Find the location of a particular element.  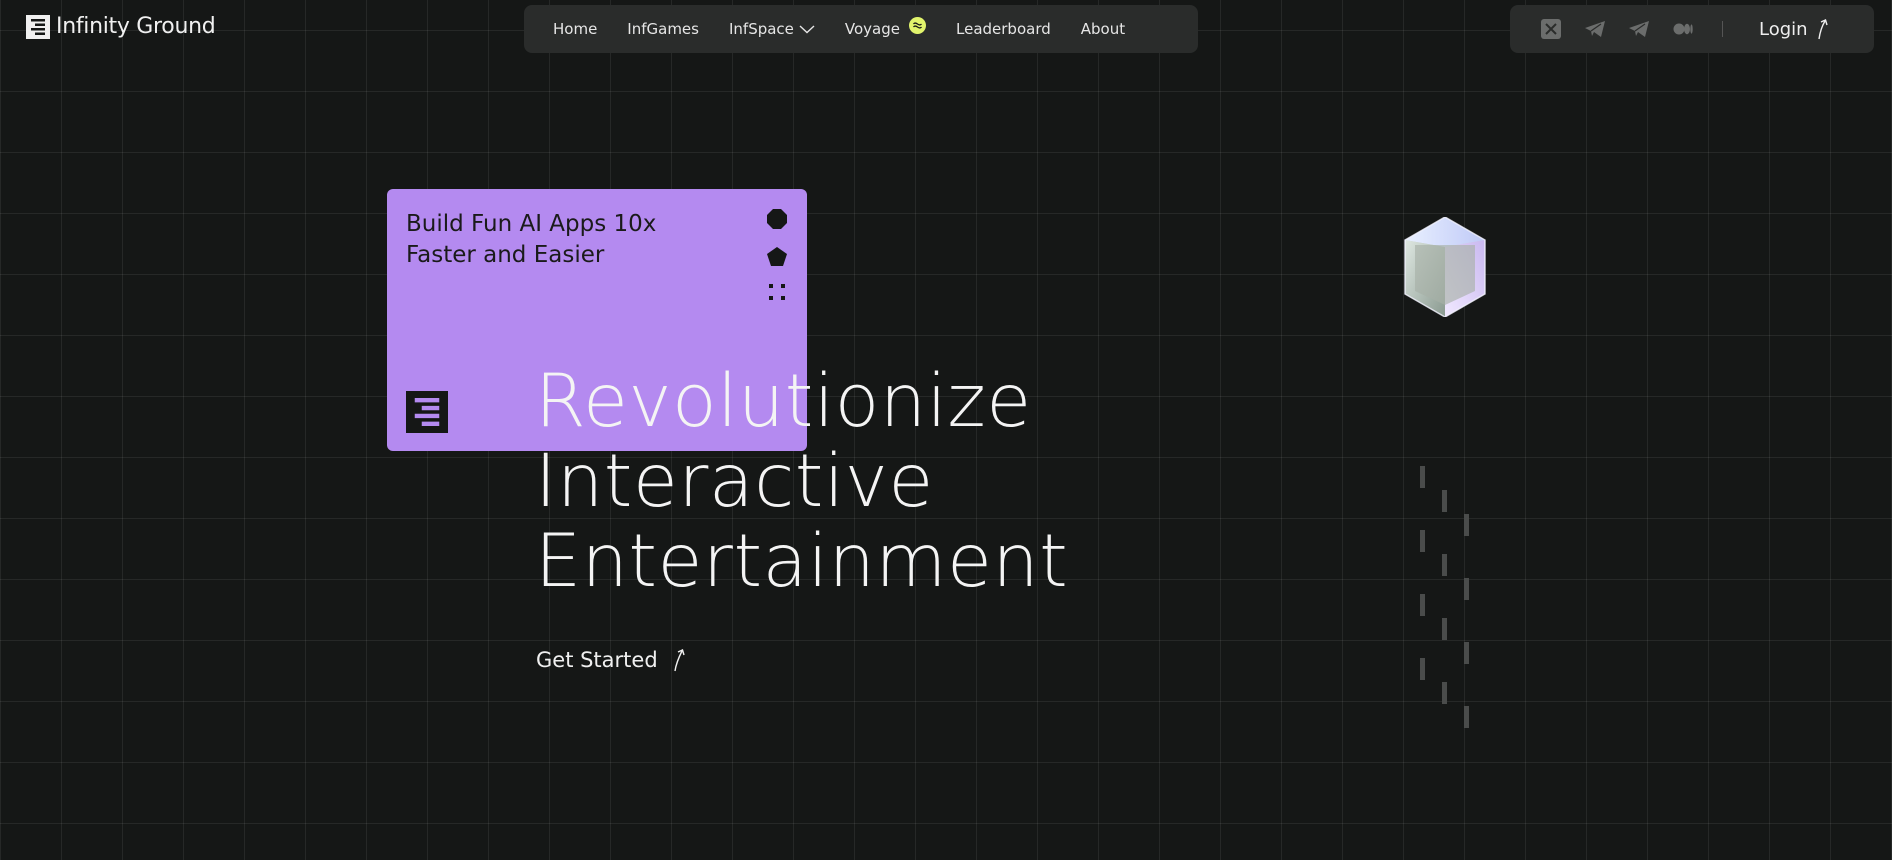

brand-name: Infinity Ground is located at coordinates (136, 26).